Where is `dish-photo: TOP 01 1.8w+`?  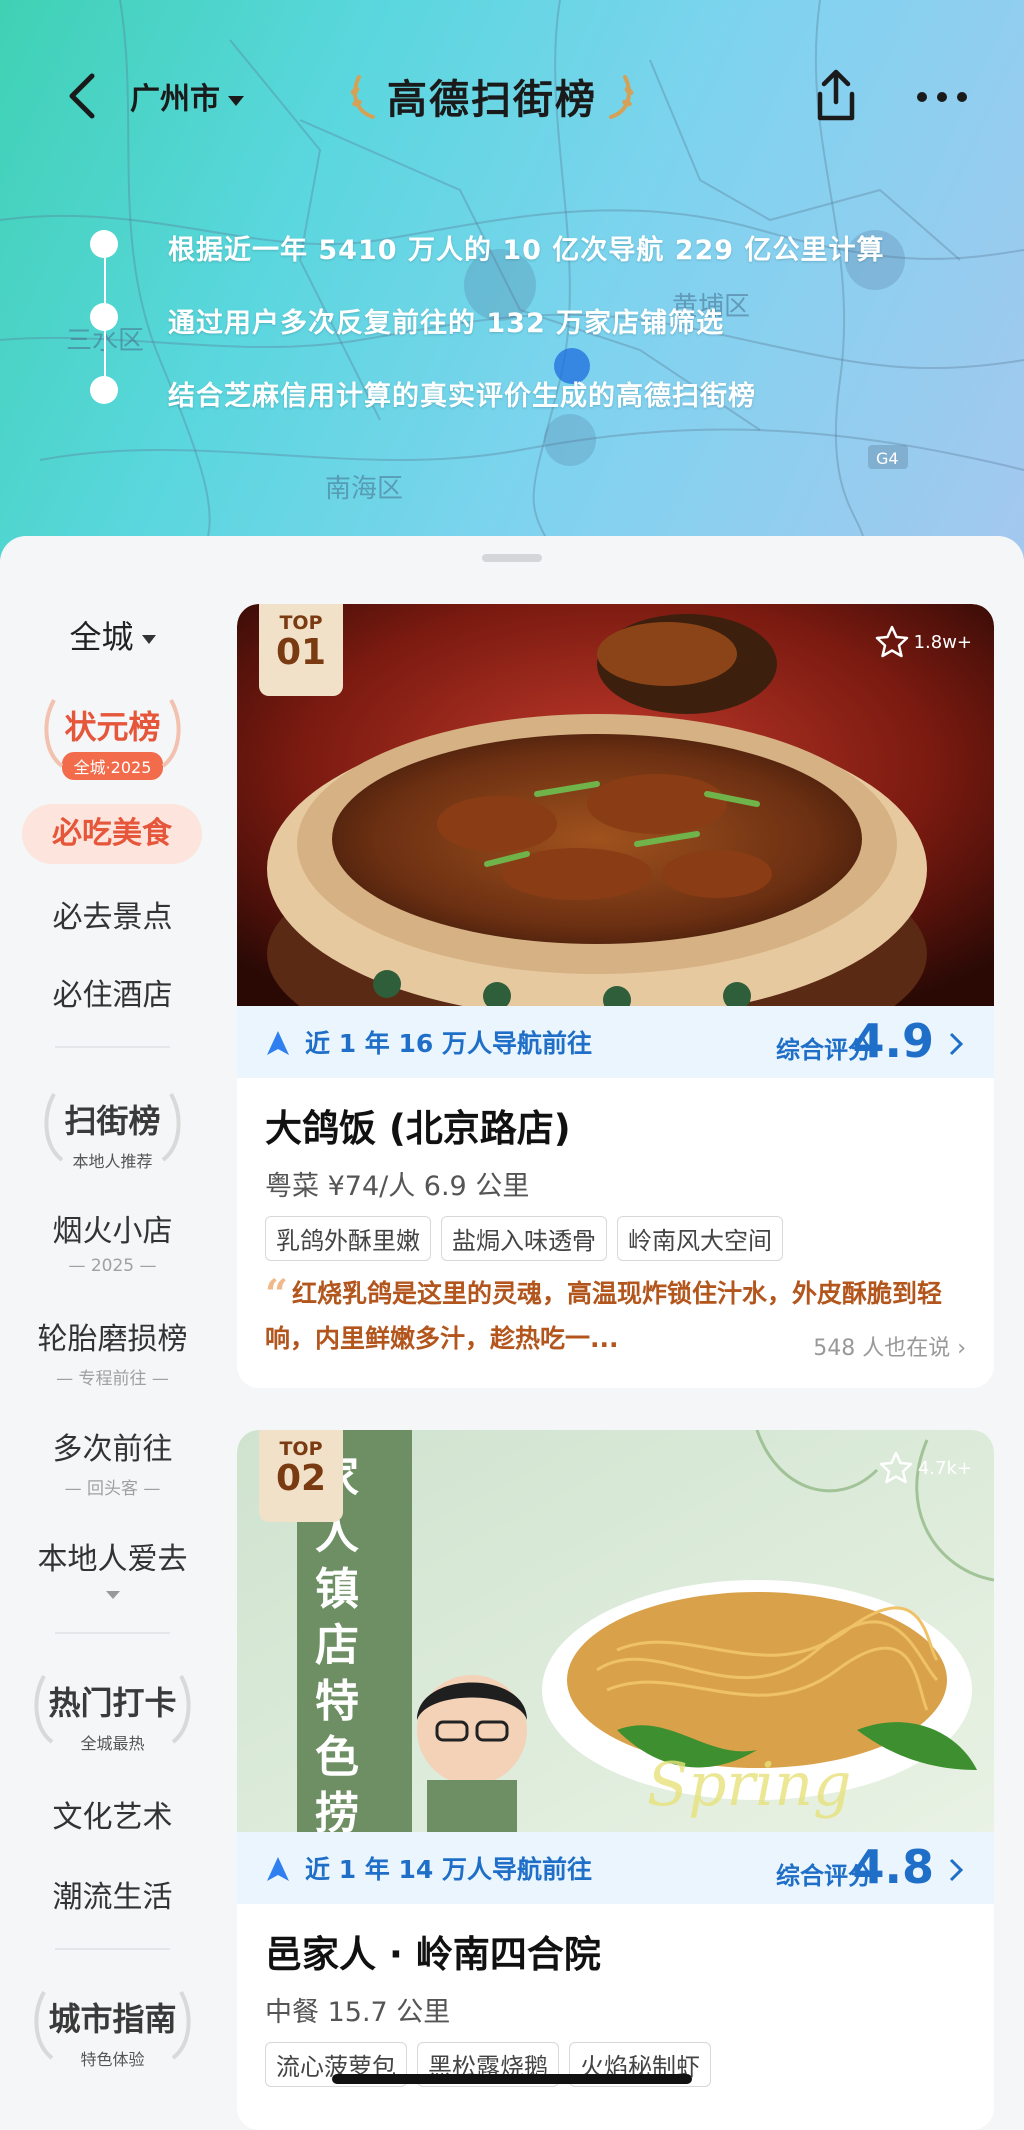 dish-photo: TOP 01 1.8w+ is located at coordinates (615, 805).